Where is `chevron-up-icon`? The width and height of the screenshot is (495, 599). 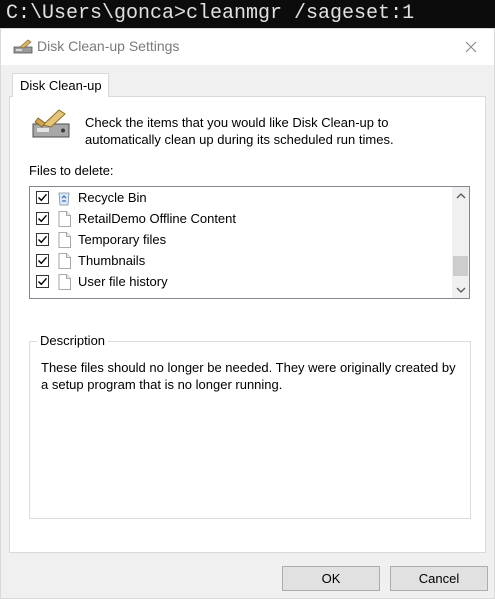 chevron-up-icon is located at coordinates (460, 195).